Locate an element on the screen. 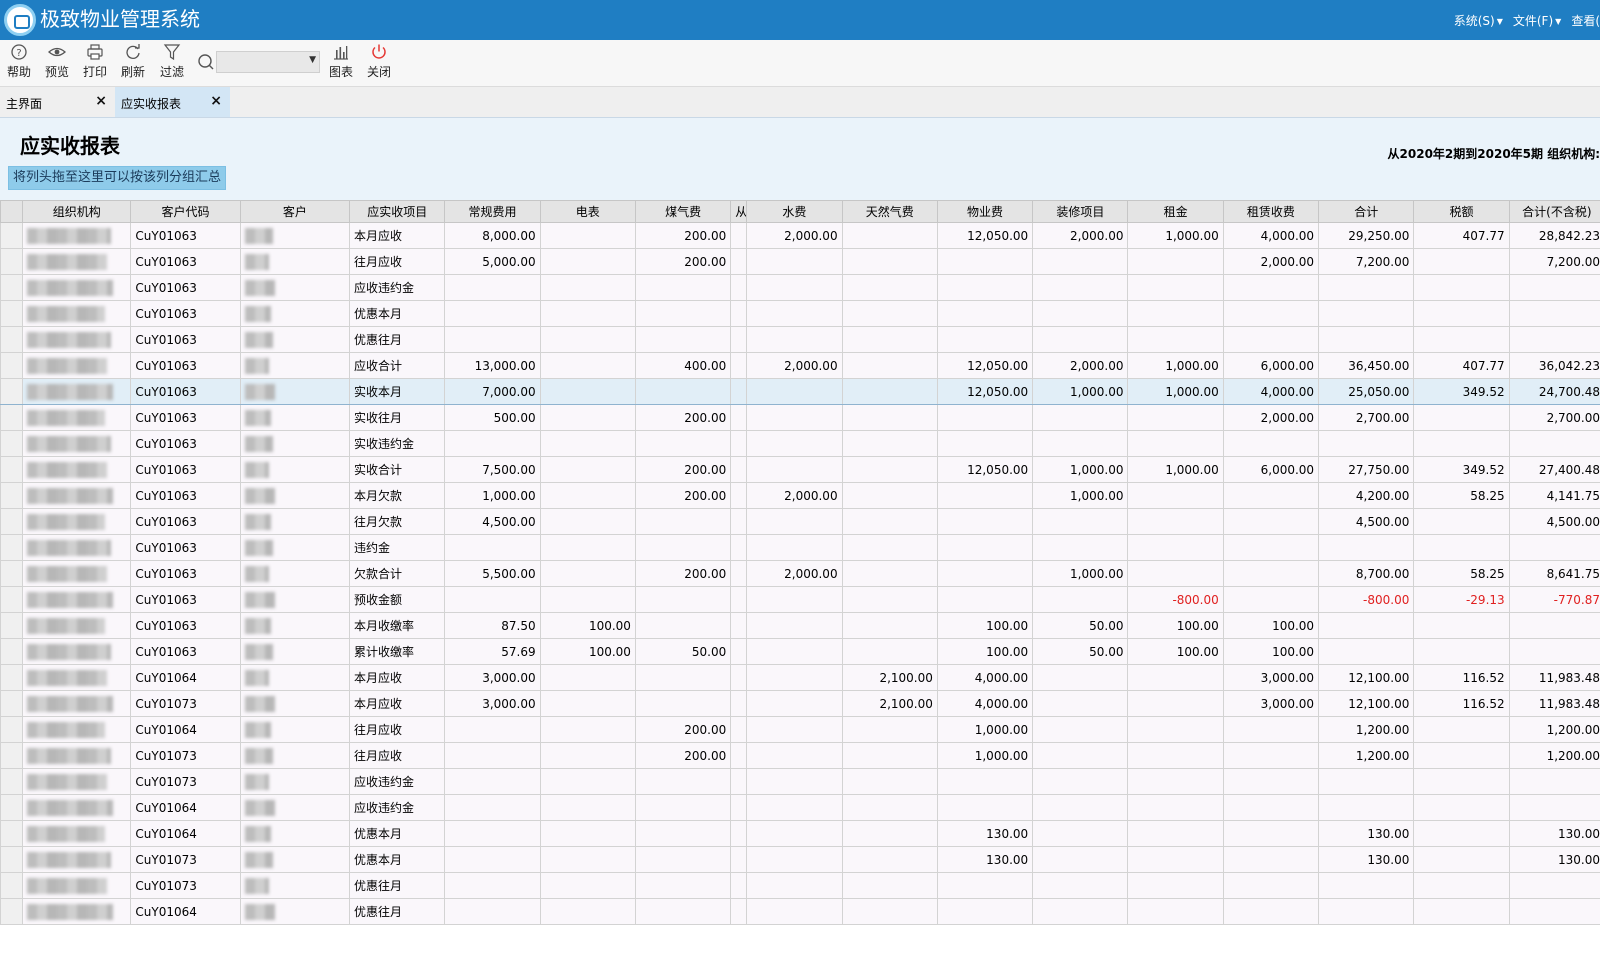 This screenshot has height=958, width=1600. column-header: 从 is located at coordinates (739, 211).